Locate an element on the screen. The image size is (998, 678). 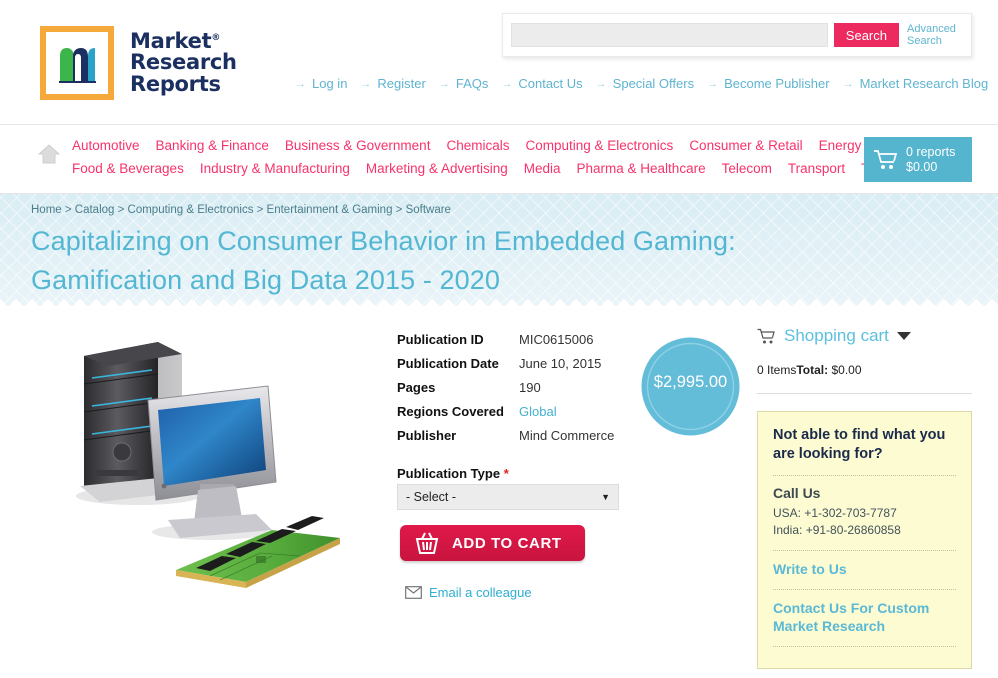
top-link-special-offers: → Special Offers is located at coordinates (645, 83).